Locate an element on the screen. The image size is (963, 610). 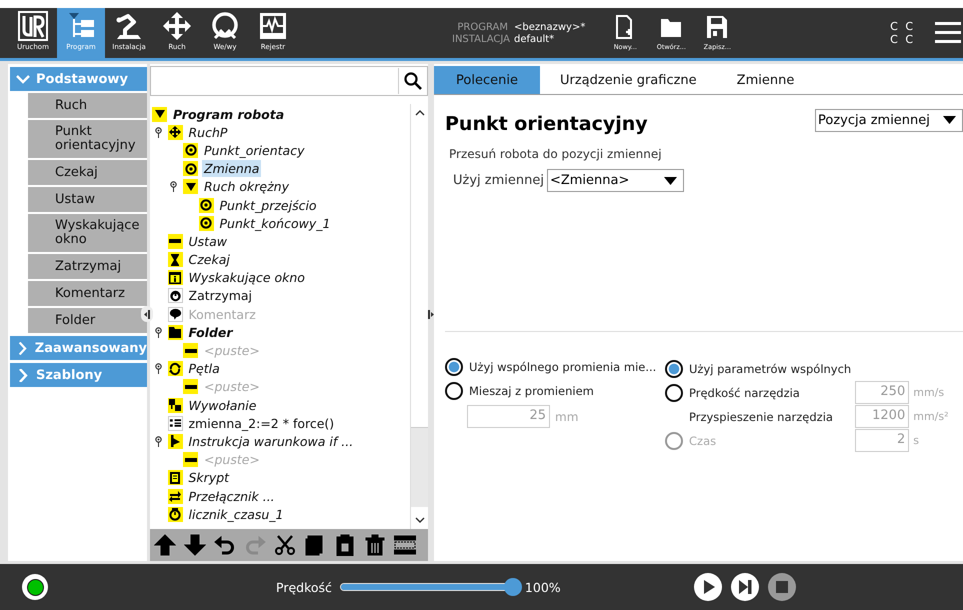
option-label: Mieszaj z promieniem is located at coordinates (531, 391).